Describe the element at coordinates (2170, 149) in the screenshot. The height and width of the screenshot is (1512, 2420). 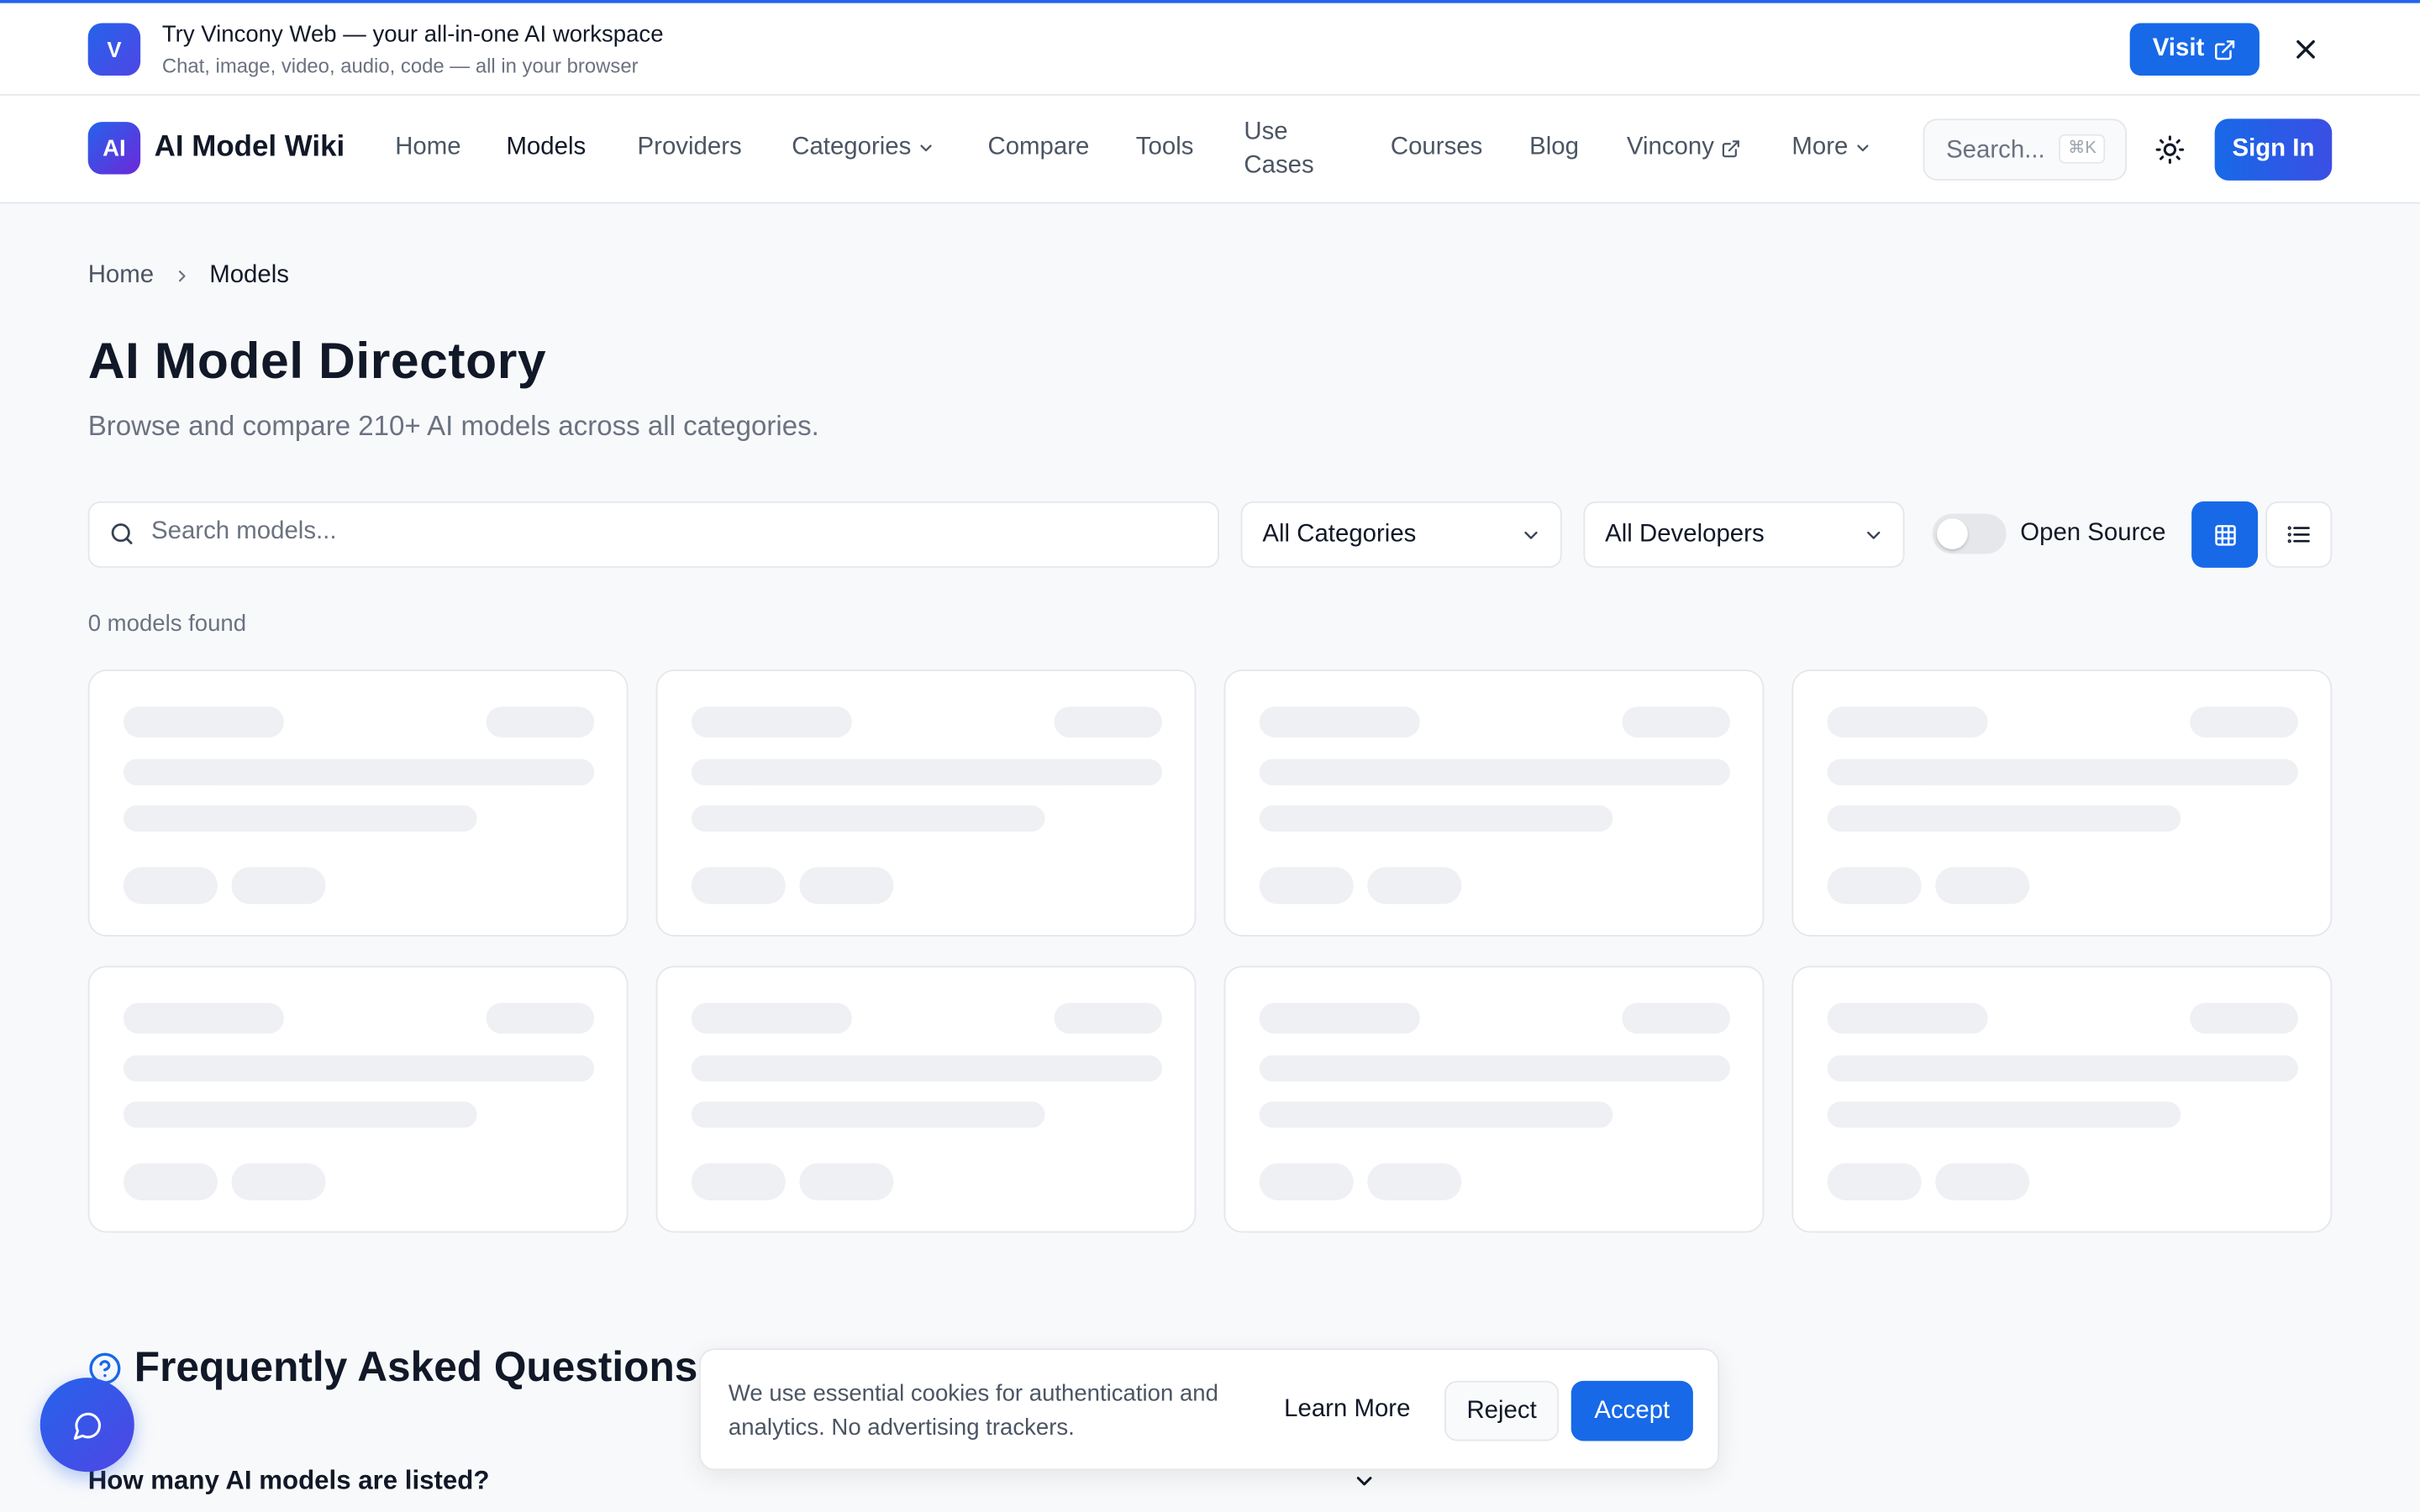
I see `sun-icon` at that location.